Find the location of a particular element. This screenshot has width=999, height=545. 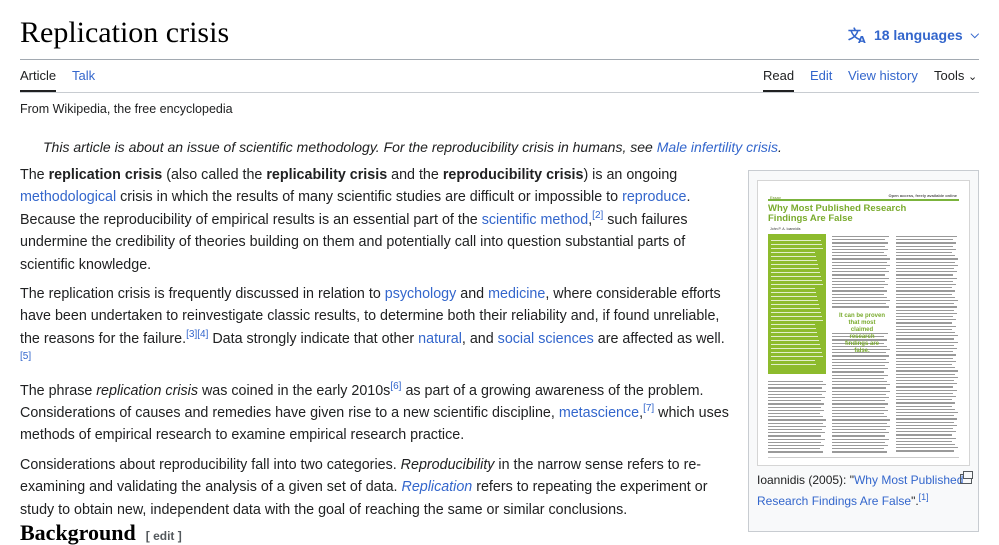

tools-menu: Tools ⌄ is located at coordinates (955, 80).